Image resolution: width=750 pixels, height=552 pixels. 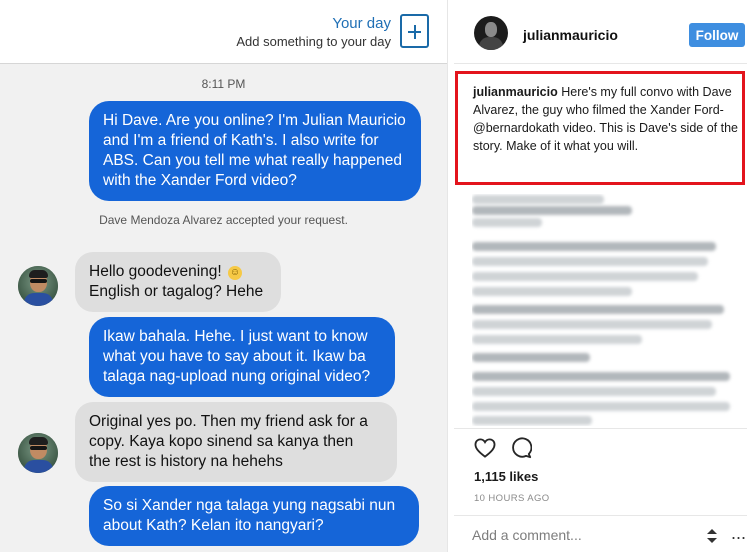 I want to click on message-timestamp: 8:11 PM, so click(x=223, y=84).